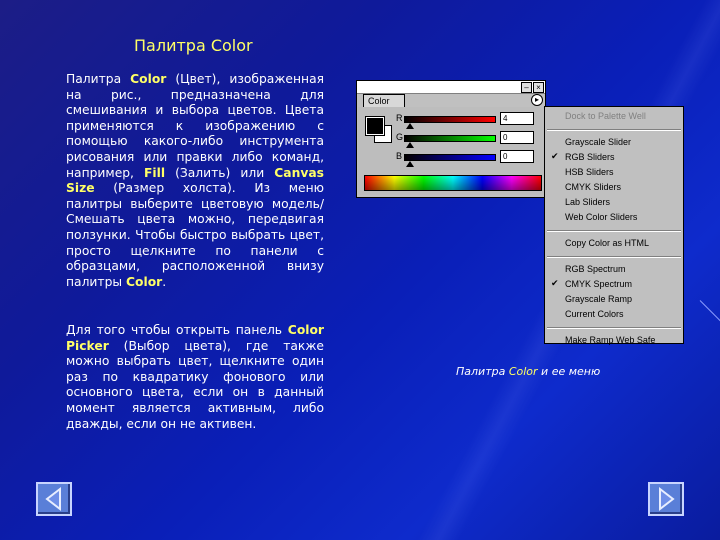  Describe the element at coordinates (220, 172) in the screenshot. I see `paragraph-color-palette-run: (Залить) или` at that location.